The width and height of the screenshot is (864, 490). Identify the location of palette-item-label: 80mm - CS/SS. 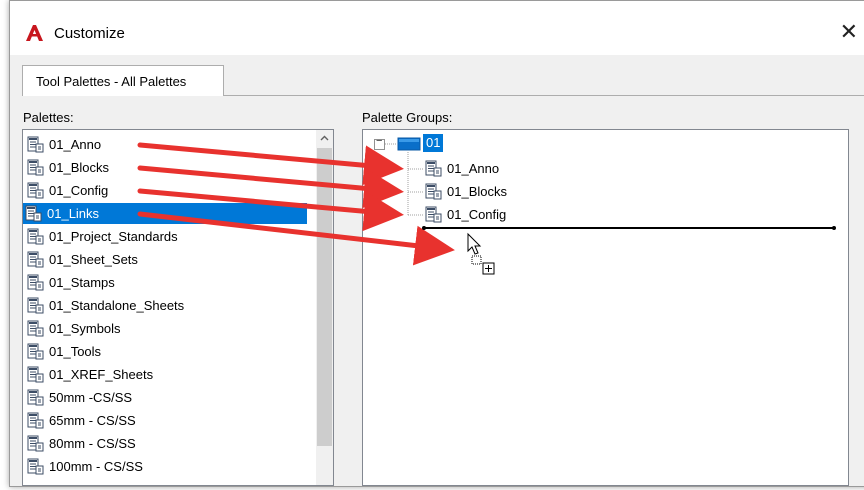
(92, 443).